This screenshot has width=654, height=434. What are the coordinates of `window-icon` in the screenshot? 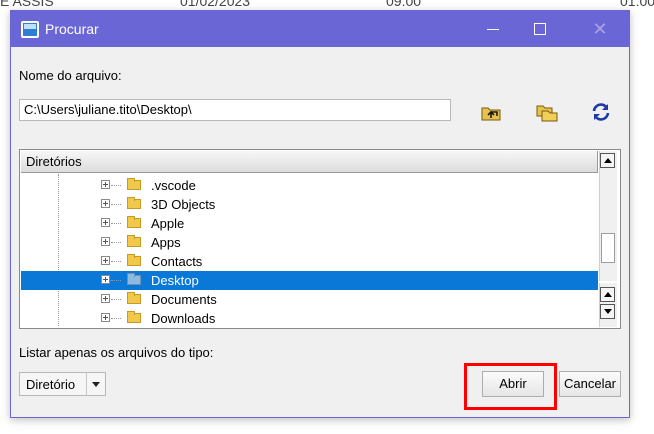 It's located at (30, 29).